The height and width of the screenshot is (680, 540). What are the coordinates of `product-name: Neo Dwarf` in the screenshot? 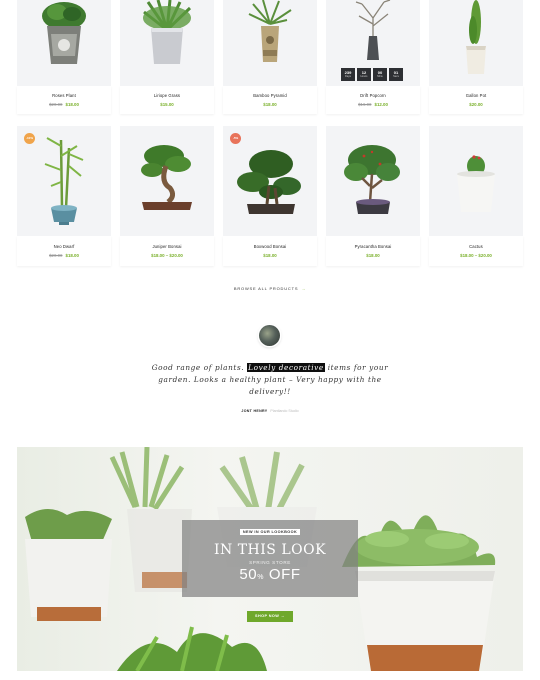 It's located at (64, 246).